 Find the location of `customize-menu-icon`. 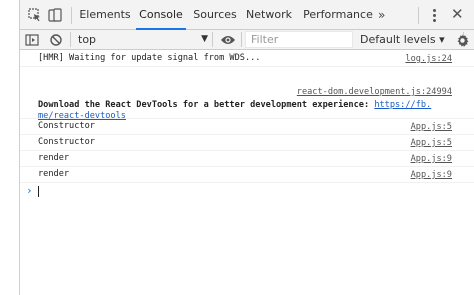

customize-menu-icon is located at coordinates (434, 15).